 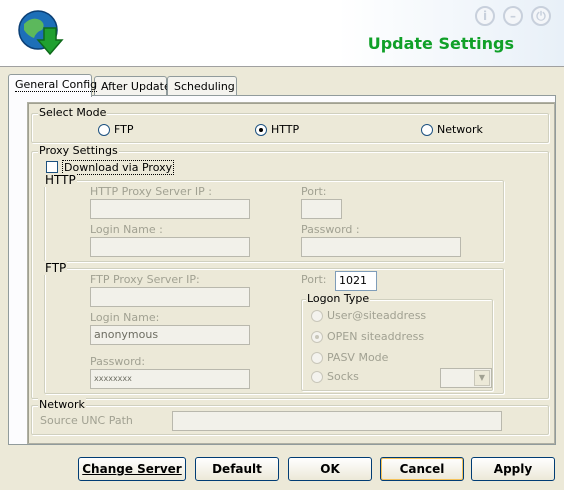 What do you see at coordinates (427, 130) in the screenshot?
I see `mode-network-radio` at bounding box center [427, 130].